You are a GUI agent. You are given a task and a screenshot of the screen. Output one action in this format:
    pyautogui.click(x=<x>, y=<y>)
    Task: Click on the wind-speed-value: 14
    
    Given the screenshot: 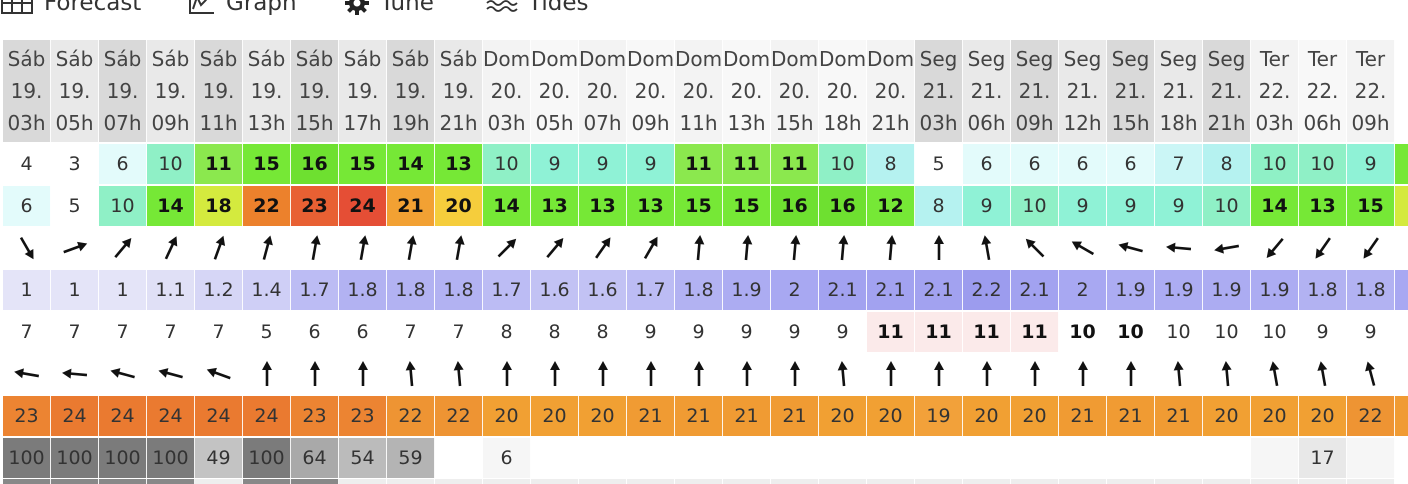 What is the action you would take?
    pyautogui.click(x=410, y=164)
    